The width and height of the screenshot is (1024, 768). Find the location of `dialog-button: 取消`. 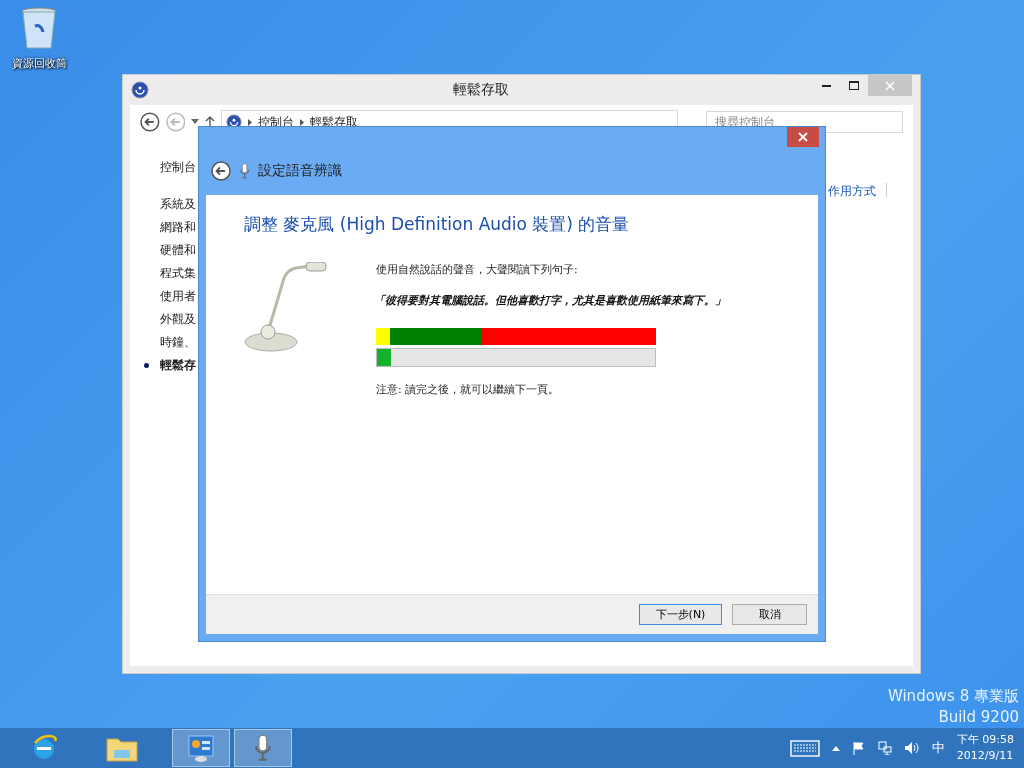

dialog-button: 取消 is located at coordinates (769, 614).